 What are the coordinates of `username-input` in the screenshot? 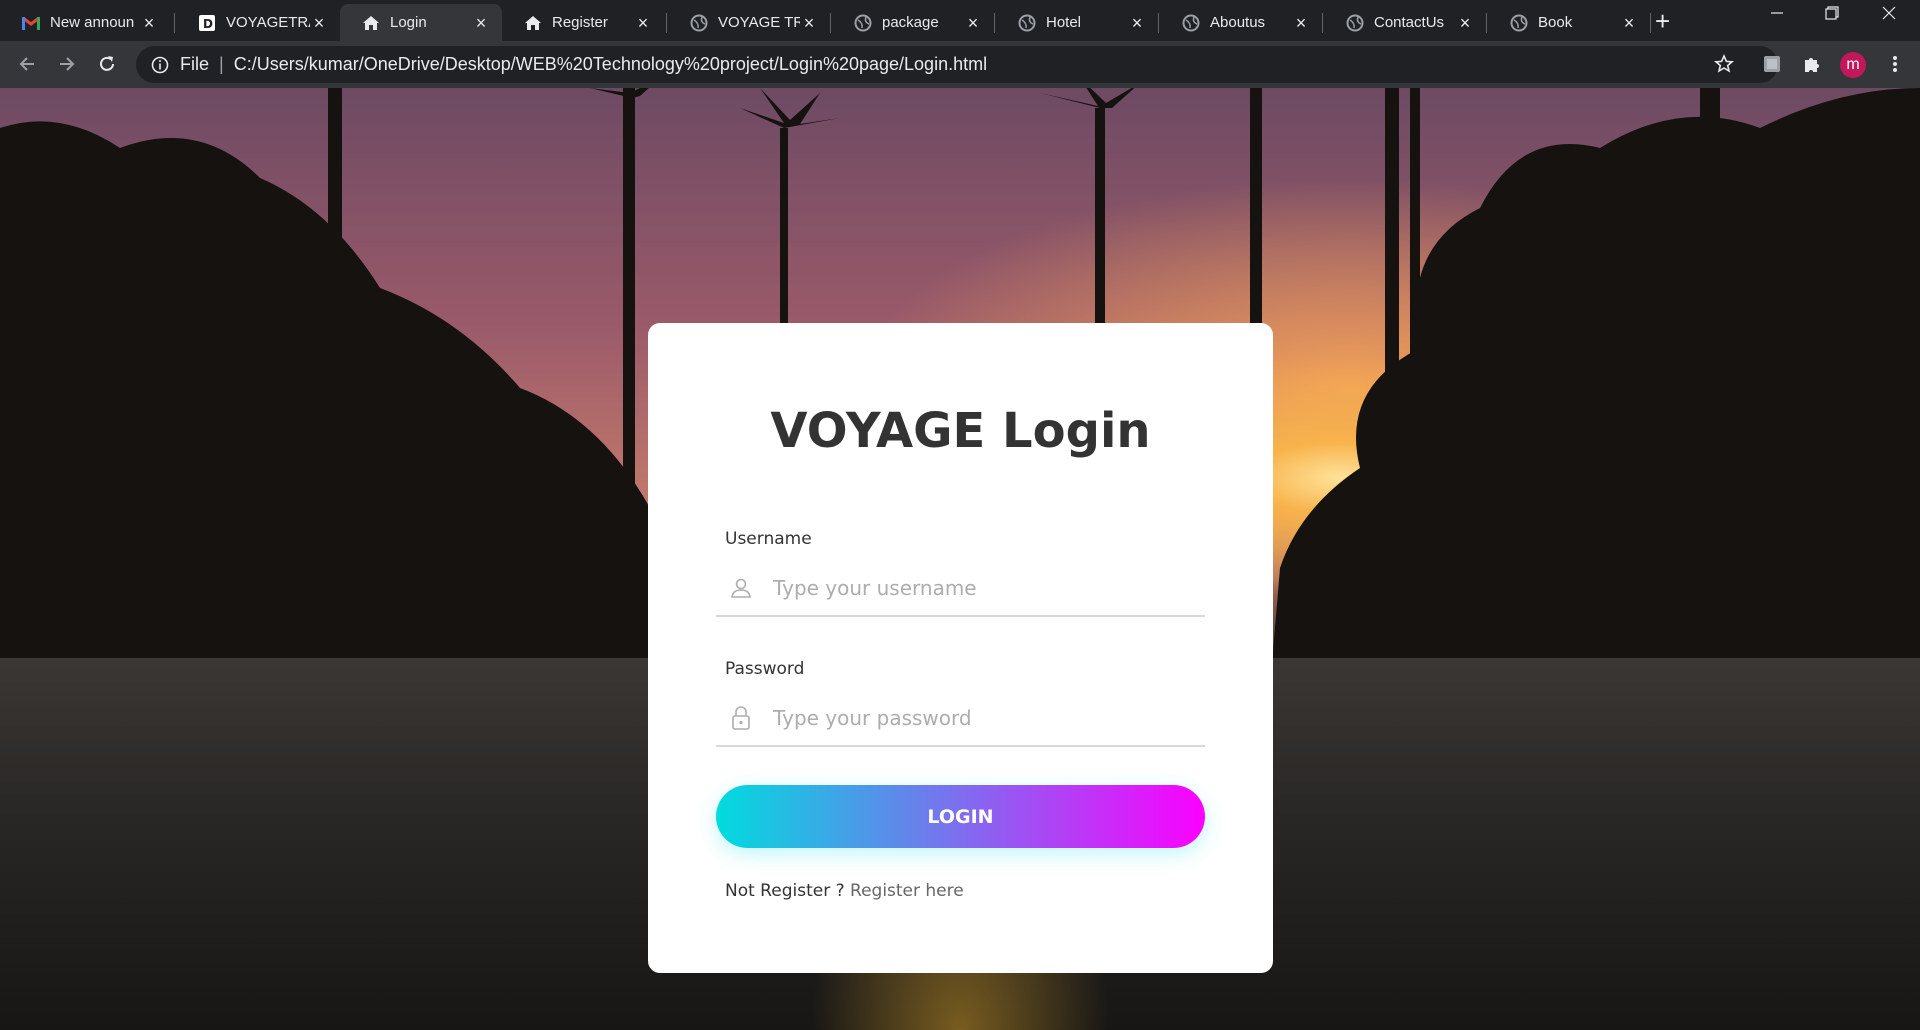 It's located at (983, 587).